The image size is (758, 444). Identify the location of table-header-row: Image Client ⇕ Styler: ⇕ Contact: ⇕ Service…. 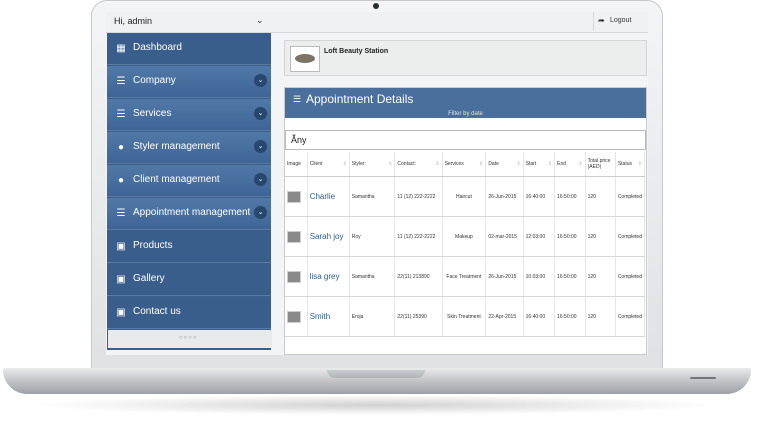
(465, 164).